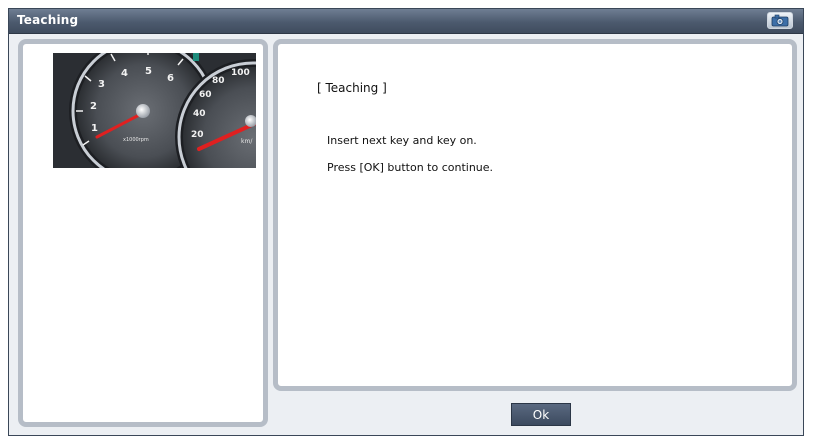  What do you see at coordinates (780, 20) in the screenshot?
I see `camera-icon` at bounding box center [780, 20].